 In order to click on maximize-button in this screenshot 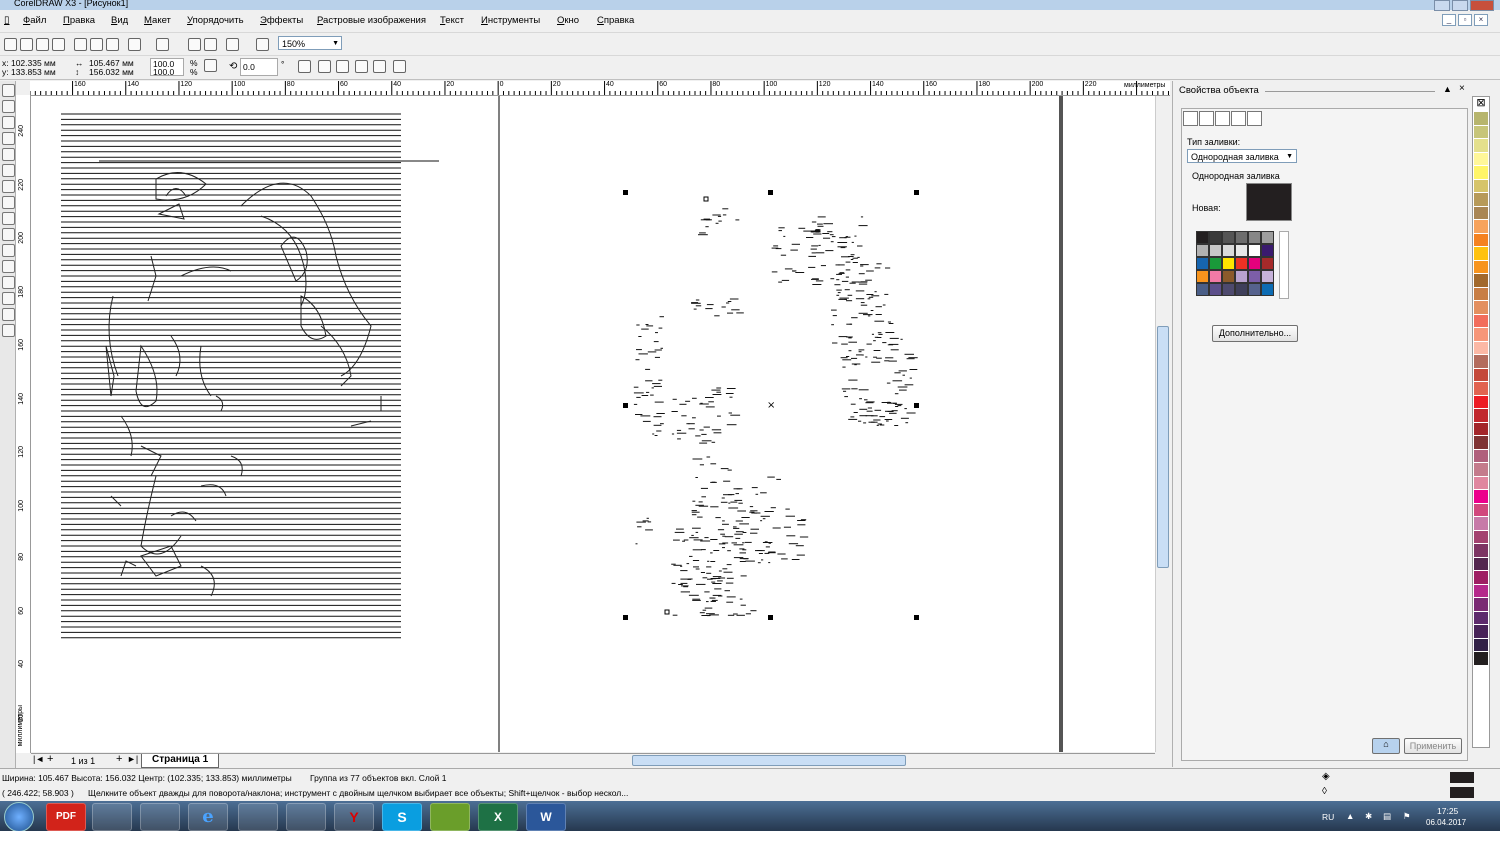, I will do `click(1460, 5)`.